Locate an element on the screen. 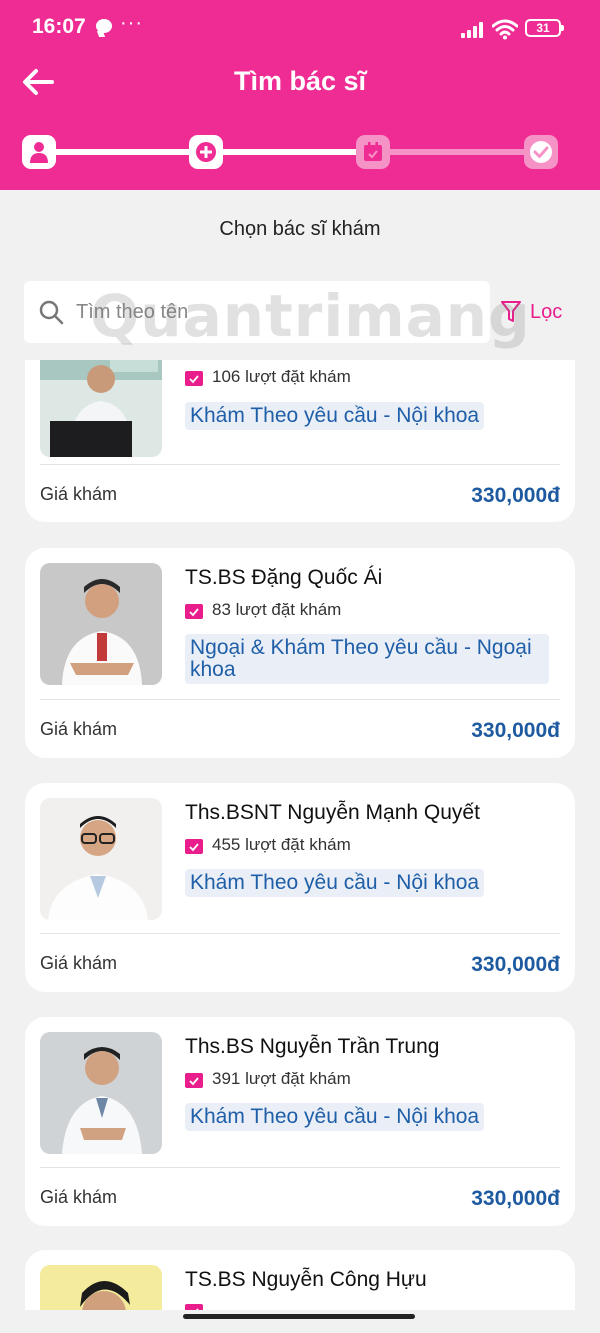  booking-count is located at coordinates (198, 1306).